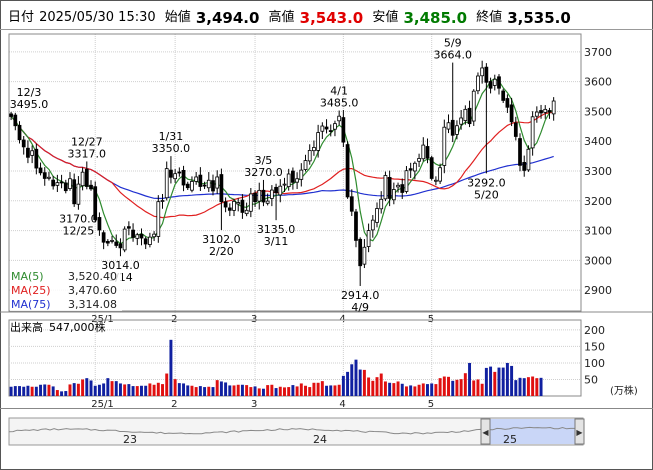  I want to click on price-tick-label: 2900, so click(598, 290).